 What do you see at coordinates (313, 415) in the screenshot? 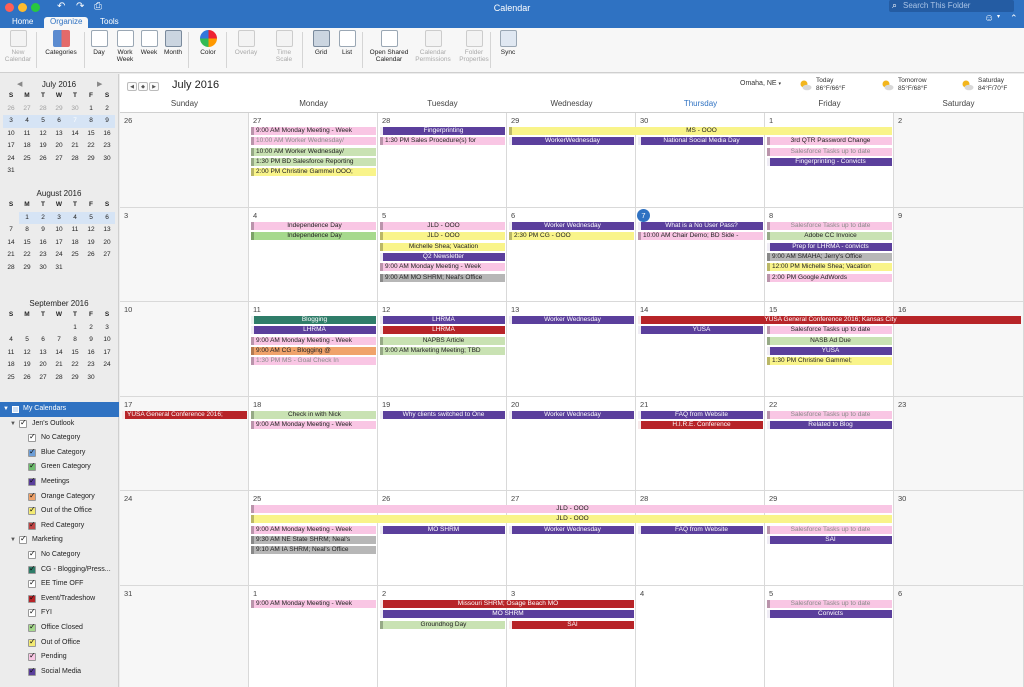
I see `calendar-event: Check in with Nick` at bounding box center [313, 415].